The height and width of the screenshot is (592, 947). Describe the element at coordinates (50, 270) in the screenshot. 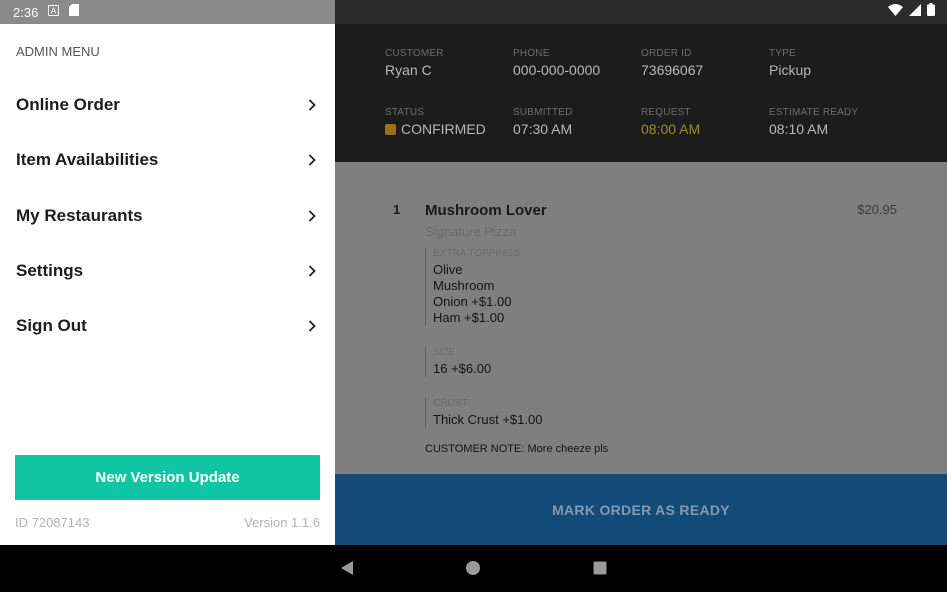

I see `menu-item-label: Settings` at that location.